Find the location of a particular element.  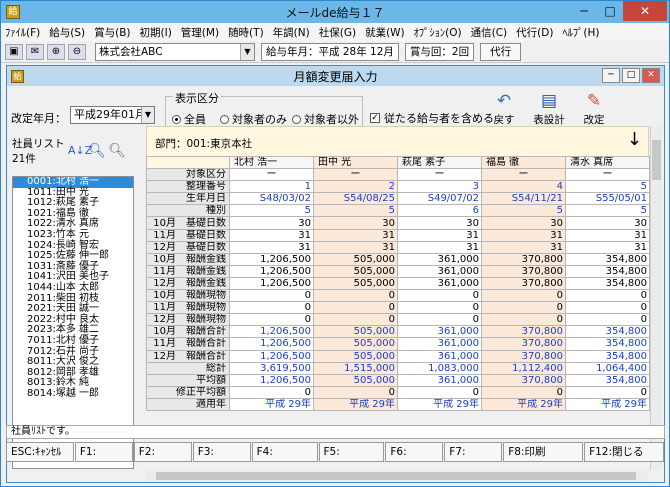

radio-dot is located at coordinates (224, 119).